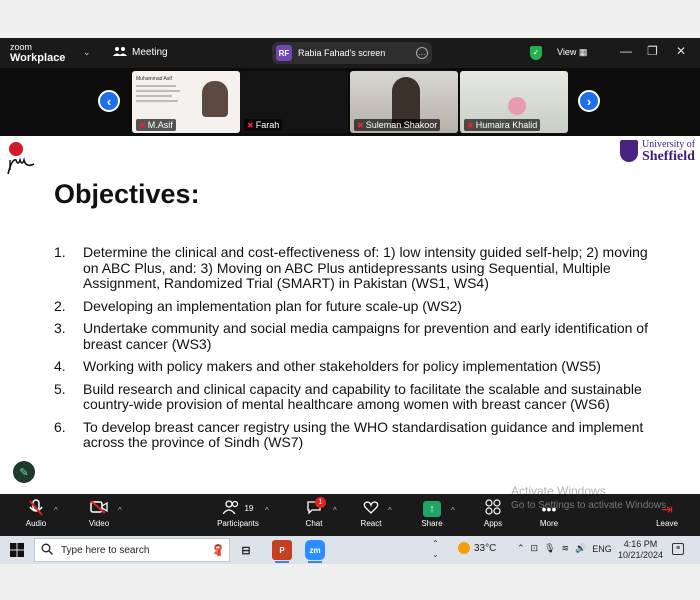 This screenshot has height=600, width=700. What do you see at coordinates (60, 388) in the screenshot?
I see `objective-number: 5.` at bounding box center [60, 388].